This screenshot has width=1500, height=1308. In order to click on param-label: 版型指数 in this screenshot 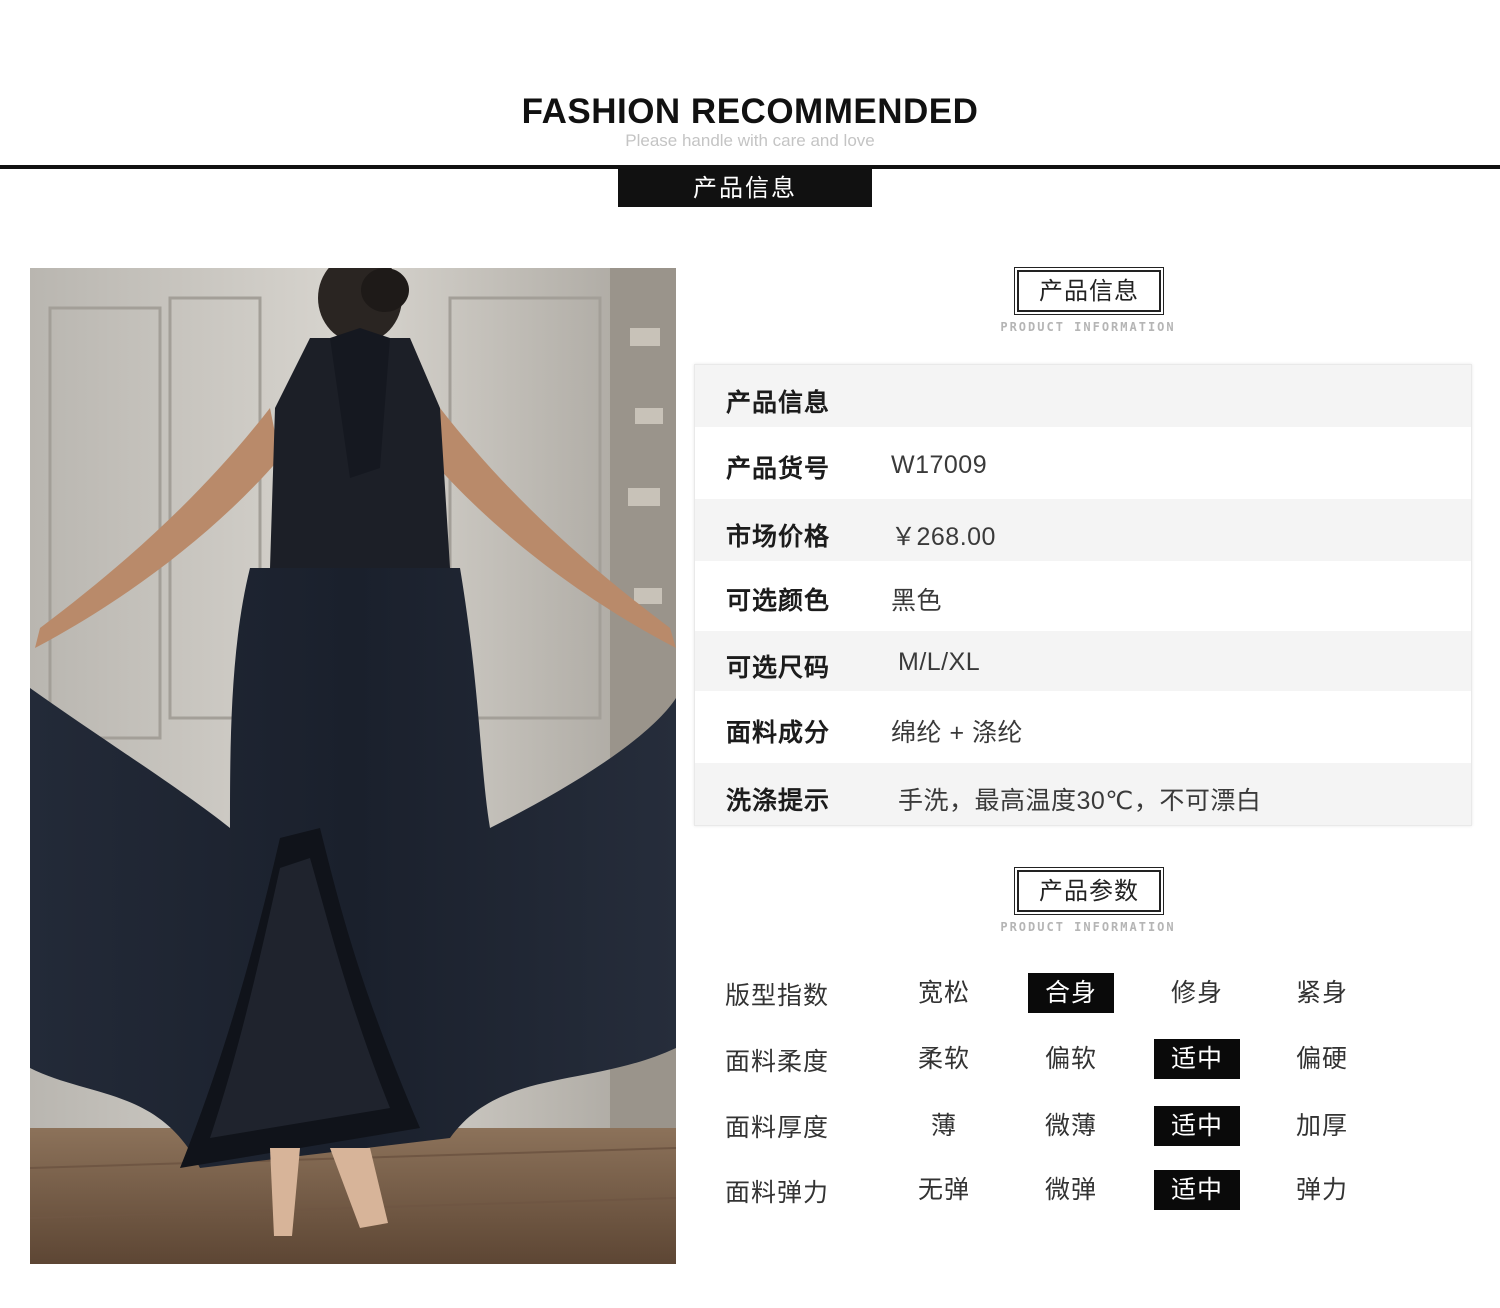, I will do `click(777, 995)`.